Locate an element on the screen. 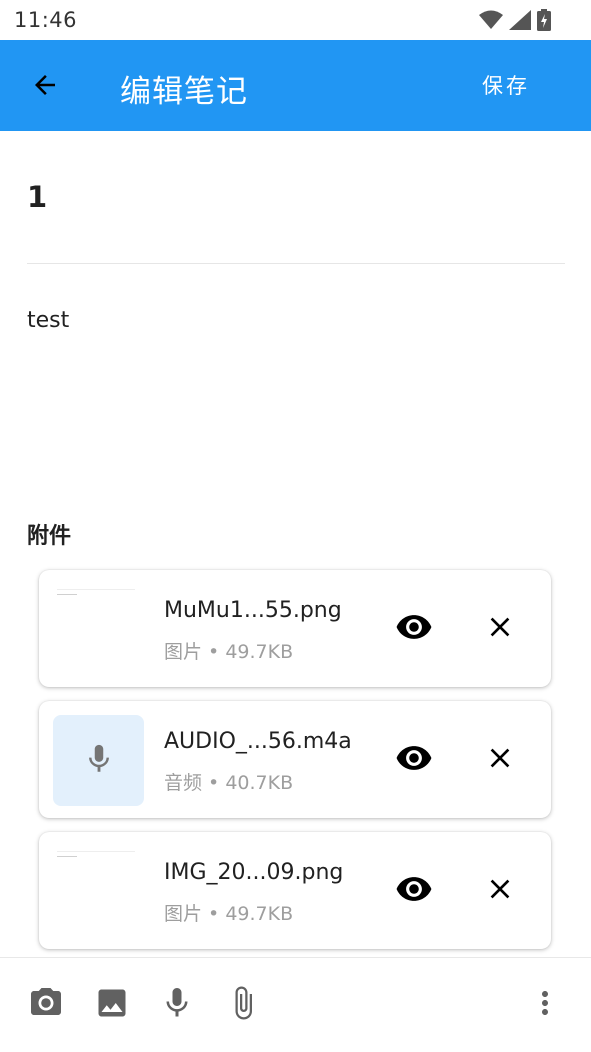  signal-icon is located at coordinates (520, 22).